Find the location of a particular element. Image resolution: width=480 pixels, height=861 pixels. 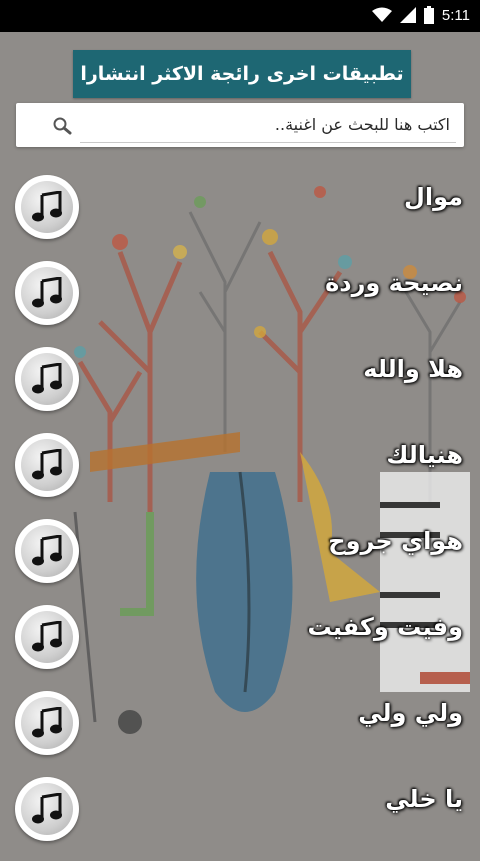

search-box is located at coordinates (240, 125).